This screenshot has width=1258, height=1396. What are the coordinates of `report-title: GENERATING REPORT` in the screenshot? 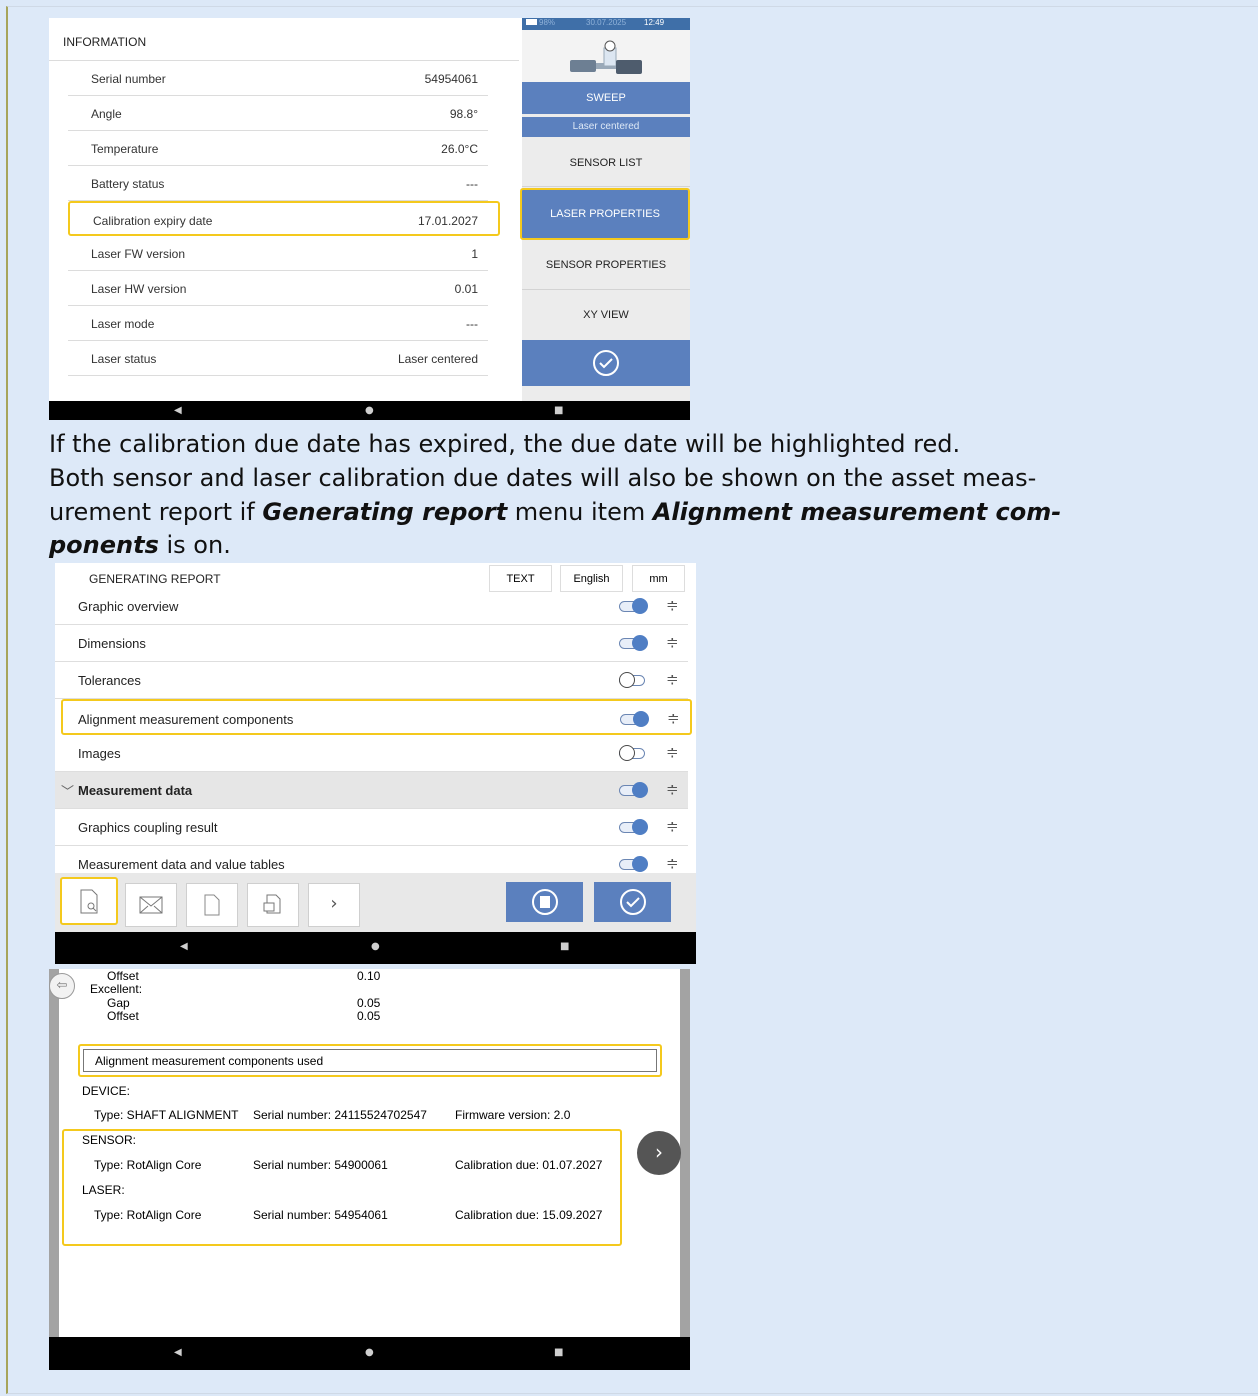 It's located at (155, 579).